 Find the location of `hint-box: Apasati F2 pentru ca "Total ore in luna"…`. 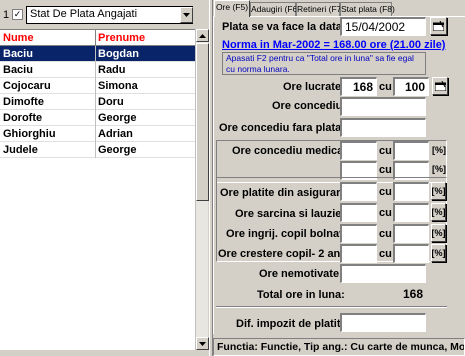

hint-box: Apasati F2 pentru ca "Total ore in luna"… is located at coordinates (324, 63).